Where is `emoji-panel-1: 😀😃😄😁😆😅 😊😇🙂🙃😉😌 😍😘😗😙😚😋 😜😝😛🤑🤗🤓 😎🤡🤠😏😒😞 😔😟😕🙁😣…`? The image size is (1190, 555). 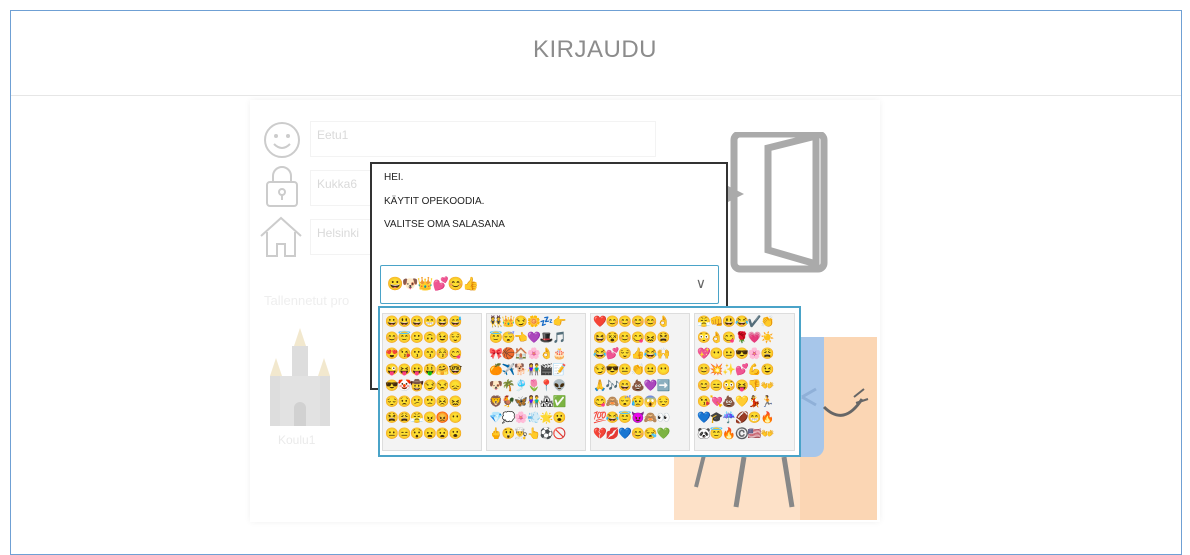 emoji-panel-1: 😀😃😄😁😆😅 😊😇🙂🙃😉😌 😍😘😗😙😚😋 😜😝😛🤑🤗🤓 😎🤡🤠😏😒😞 😔😟😕🙁😣… is located at coordinates (432, 382).